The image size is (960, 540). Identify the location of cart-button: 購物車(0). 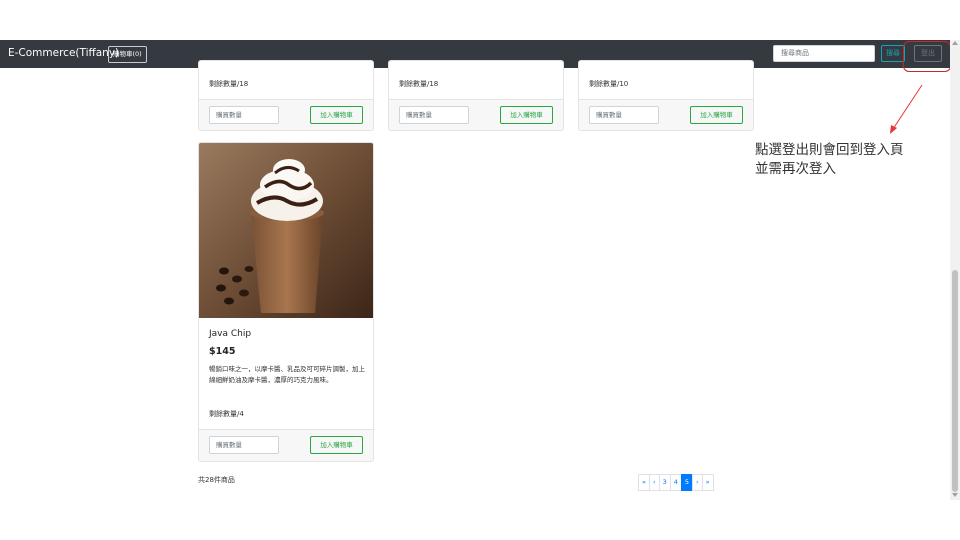
(127, 54).